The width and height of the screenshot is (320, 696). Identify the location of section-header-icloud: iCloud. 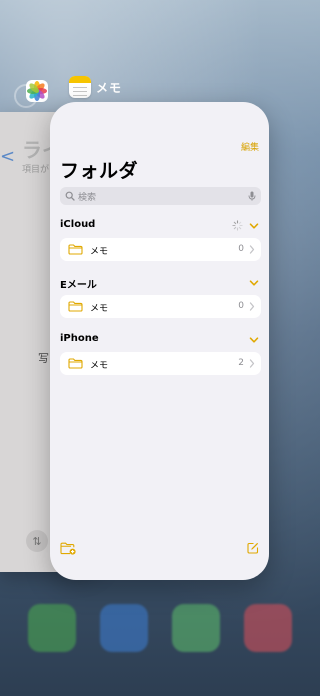
(160, 227).